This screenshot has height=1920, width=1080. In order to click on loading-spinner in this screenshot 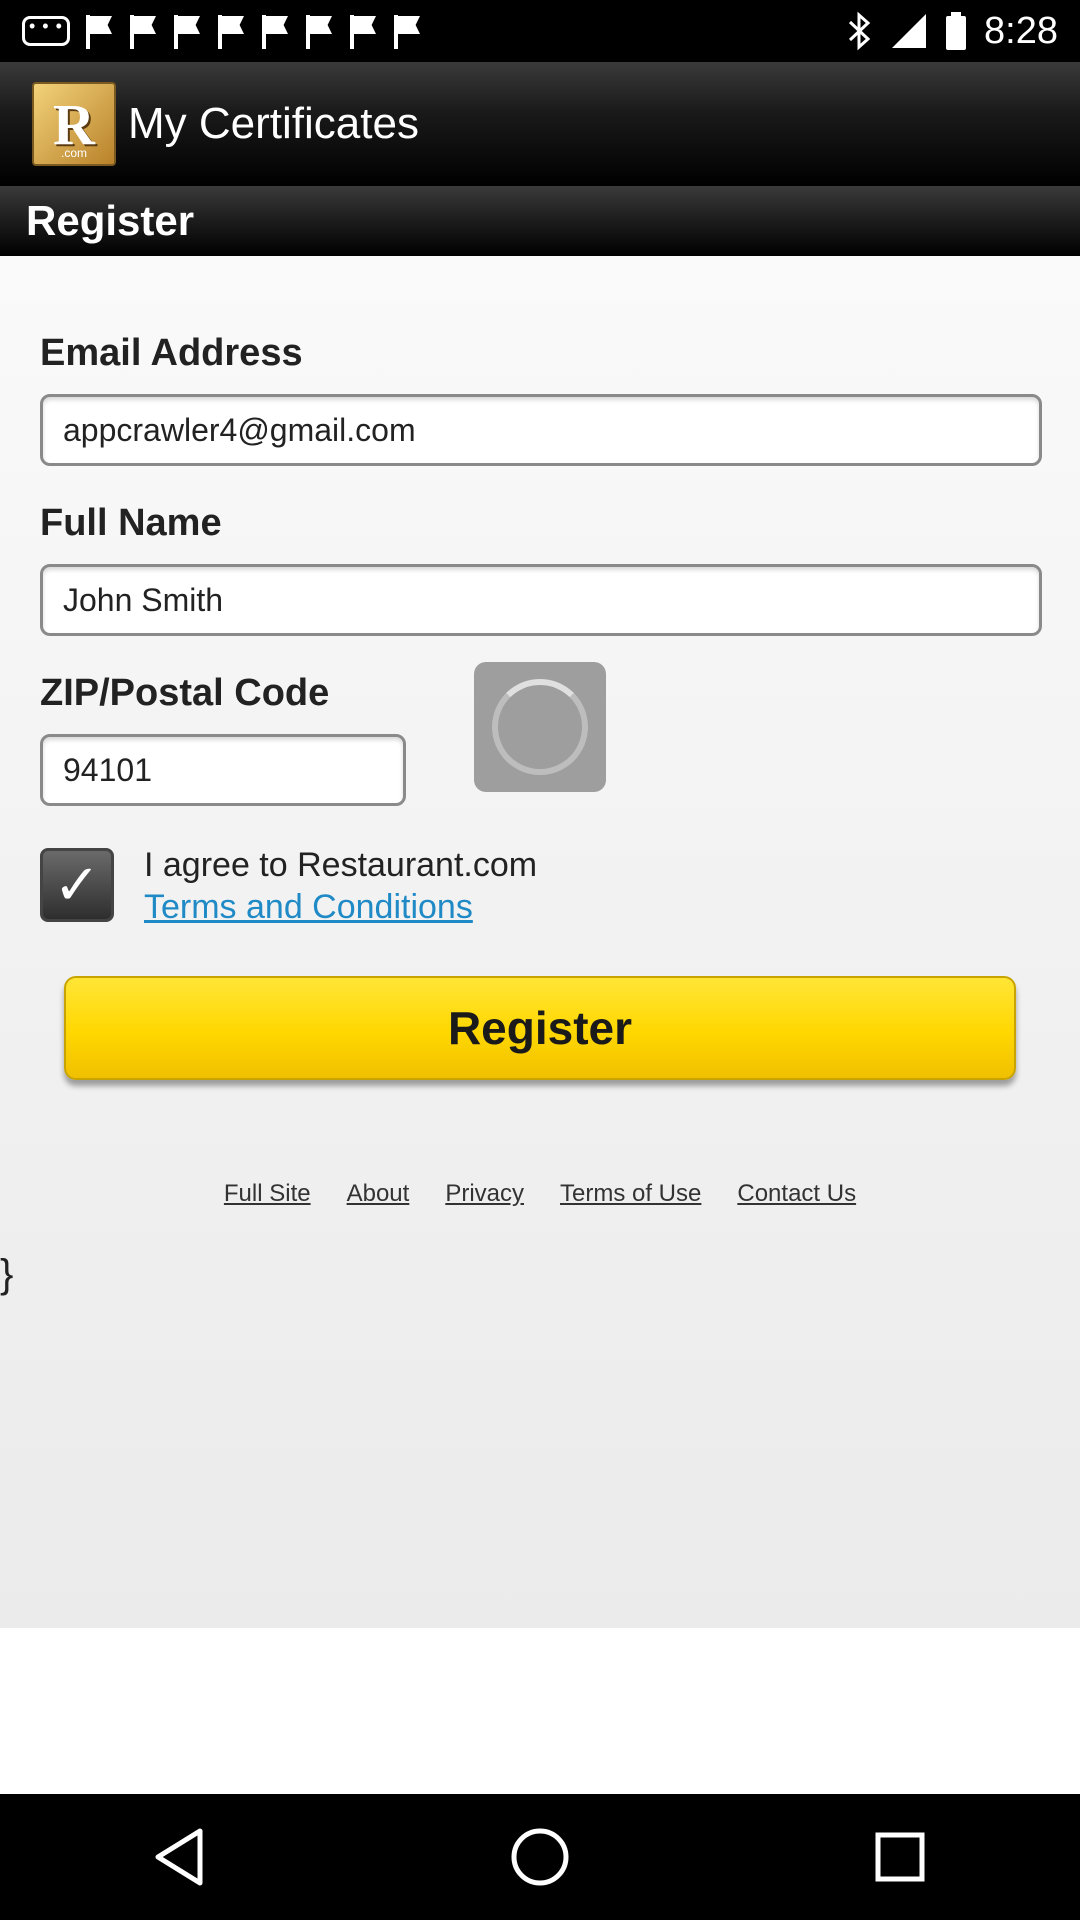, I will do `click(540, 727)`.